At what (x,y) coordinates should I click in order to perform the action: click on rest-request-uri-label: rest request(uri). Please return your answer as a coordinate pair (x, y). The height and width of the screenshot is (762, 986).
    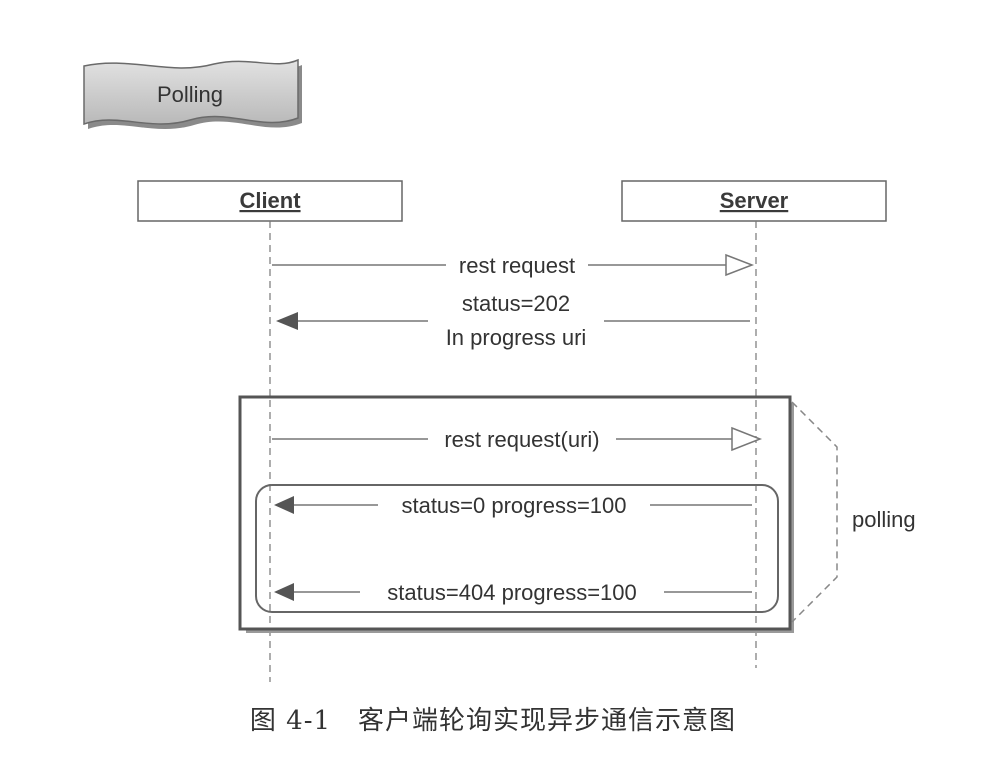
    Looking at the image, I should click on (521, 439).